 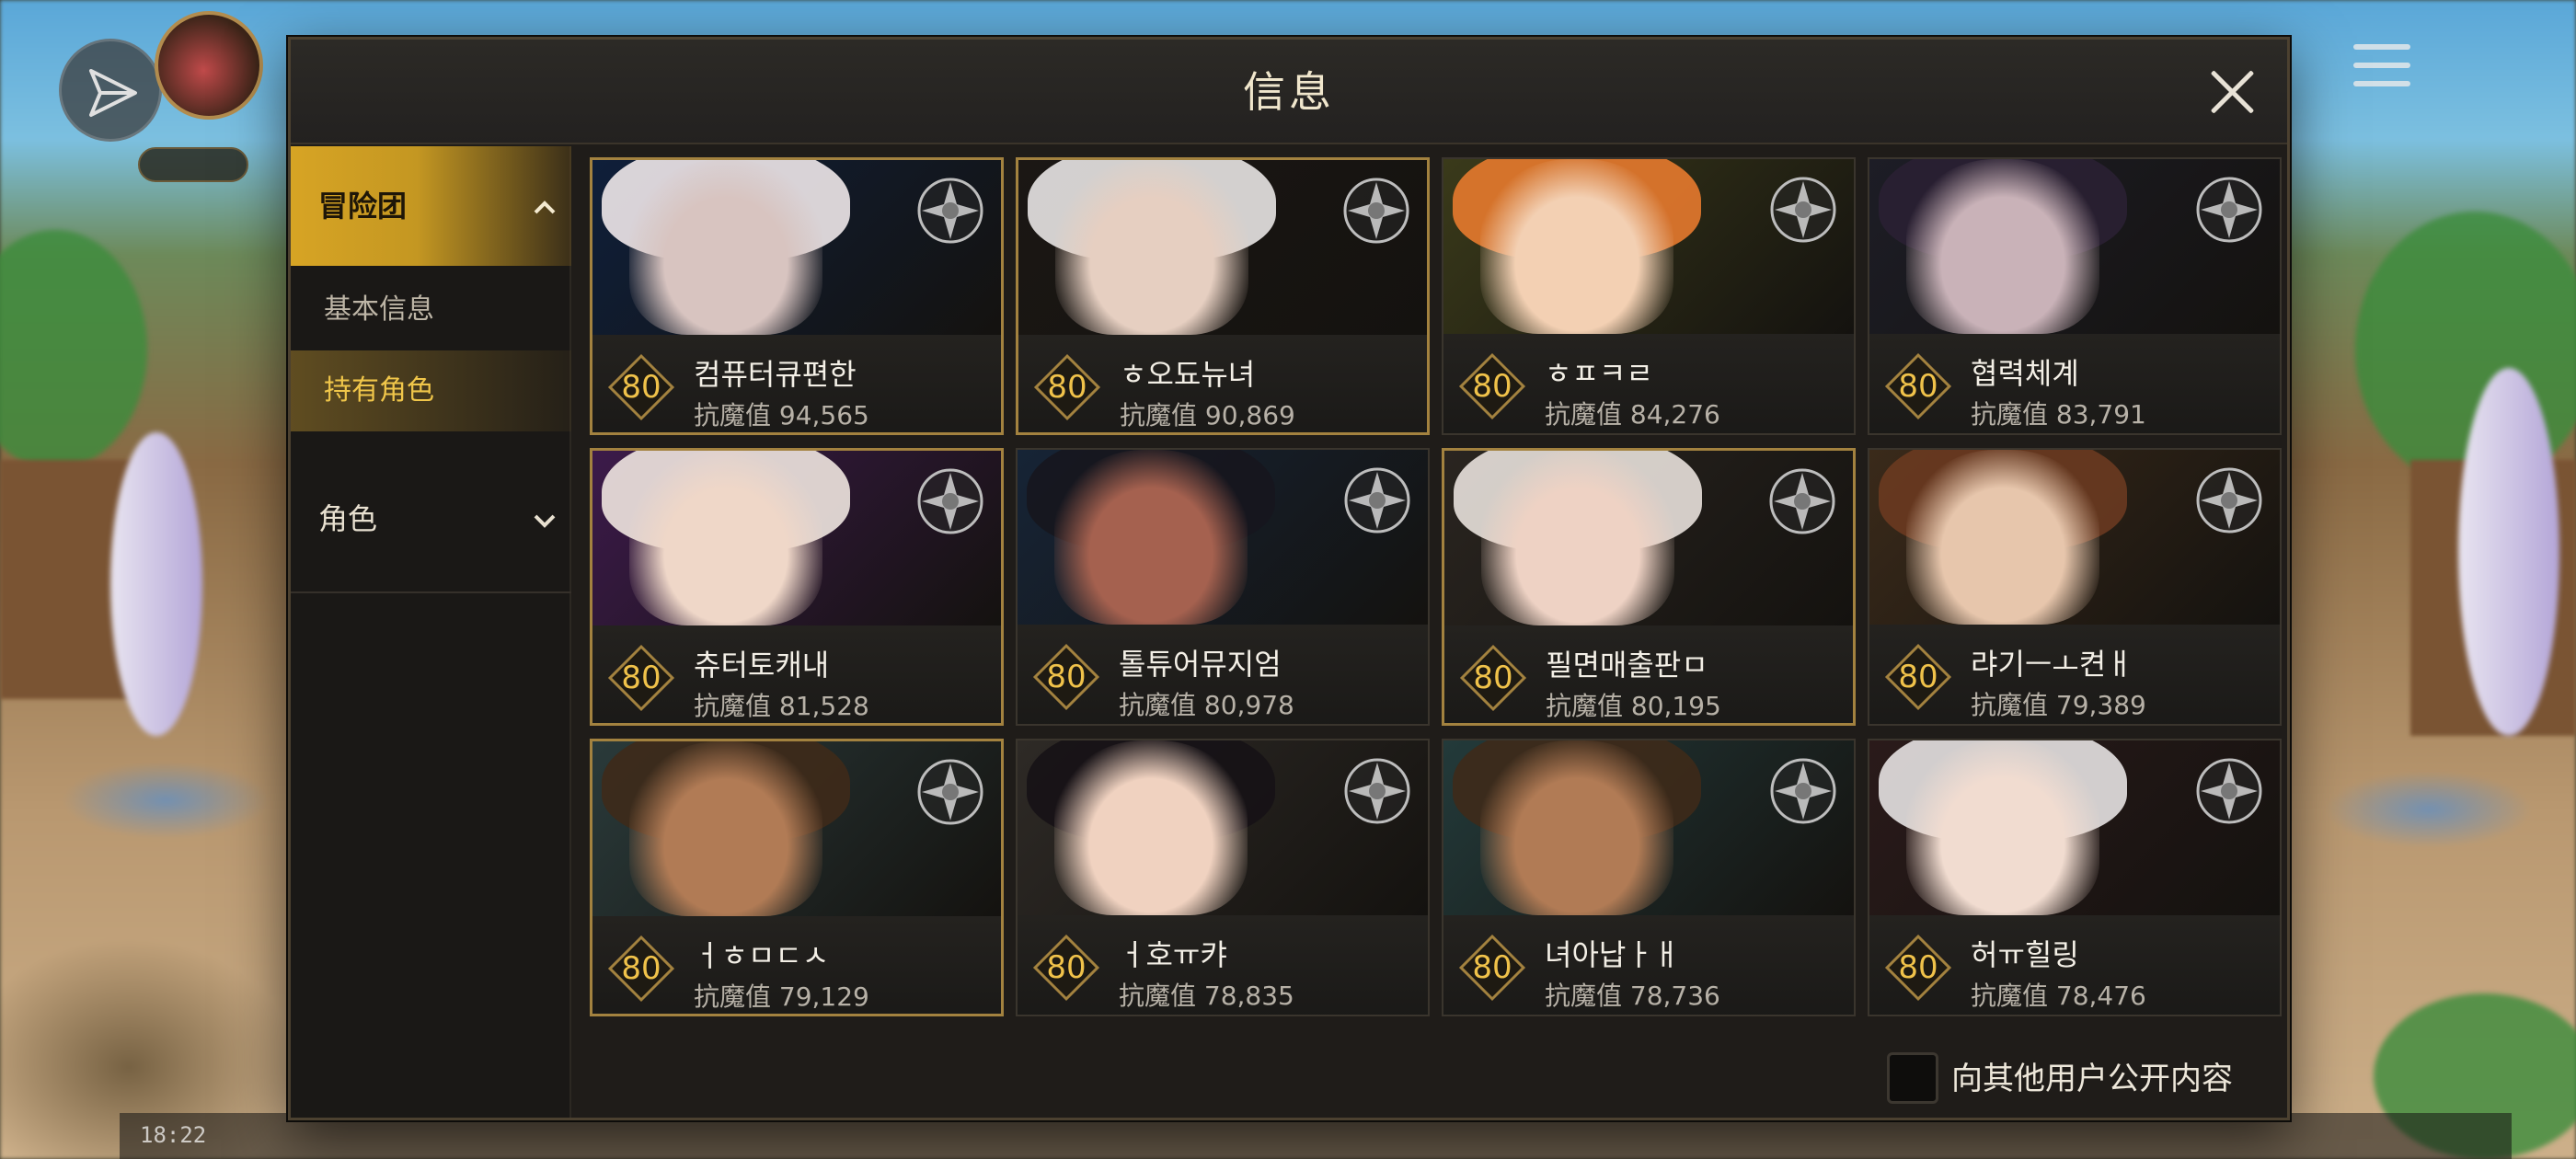 I want to click on character-power: 抗魔值 94,565, so click(x=781, y=415).